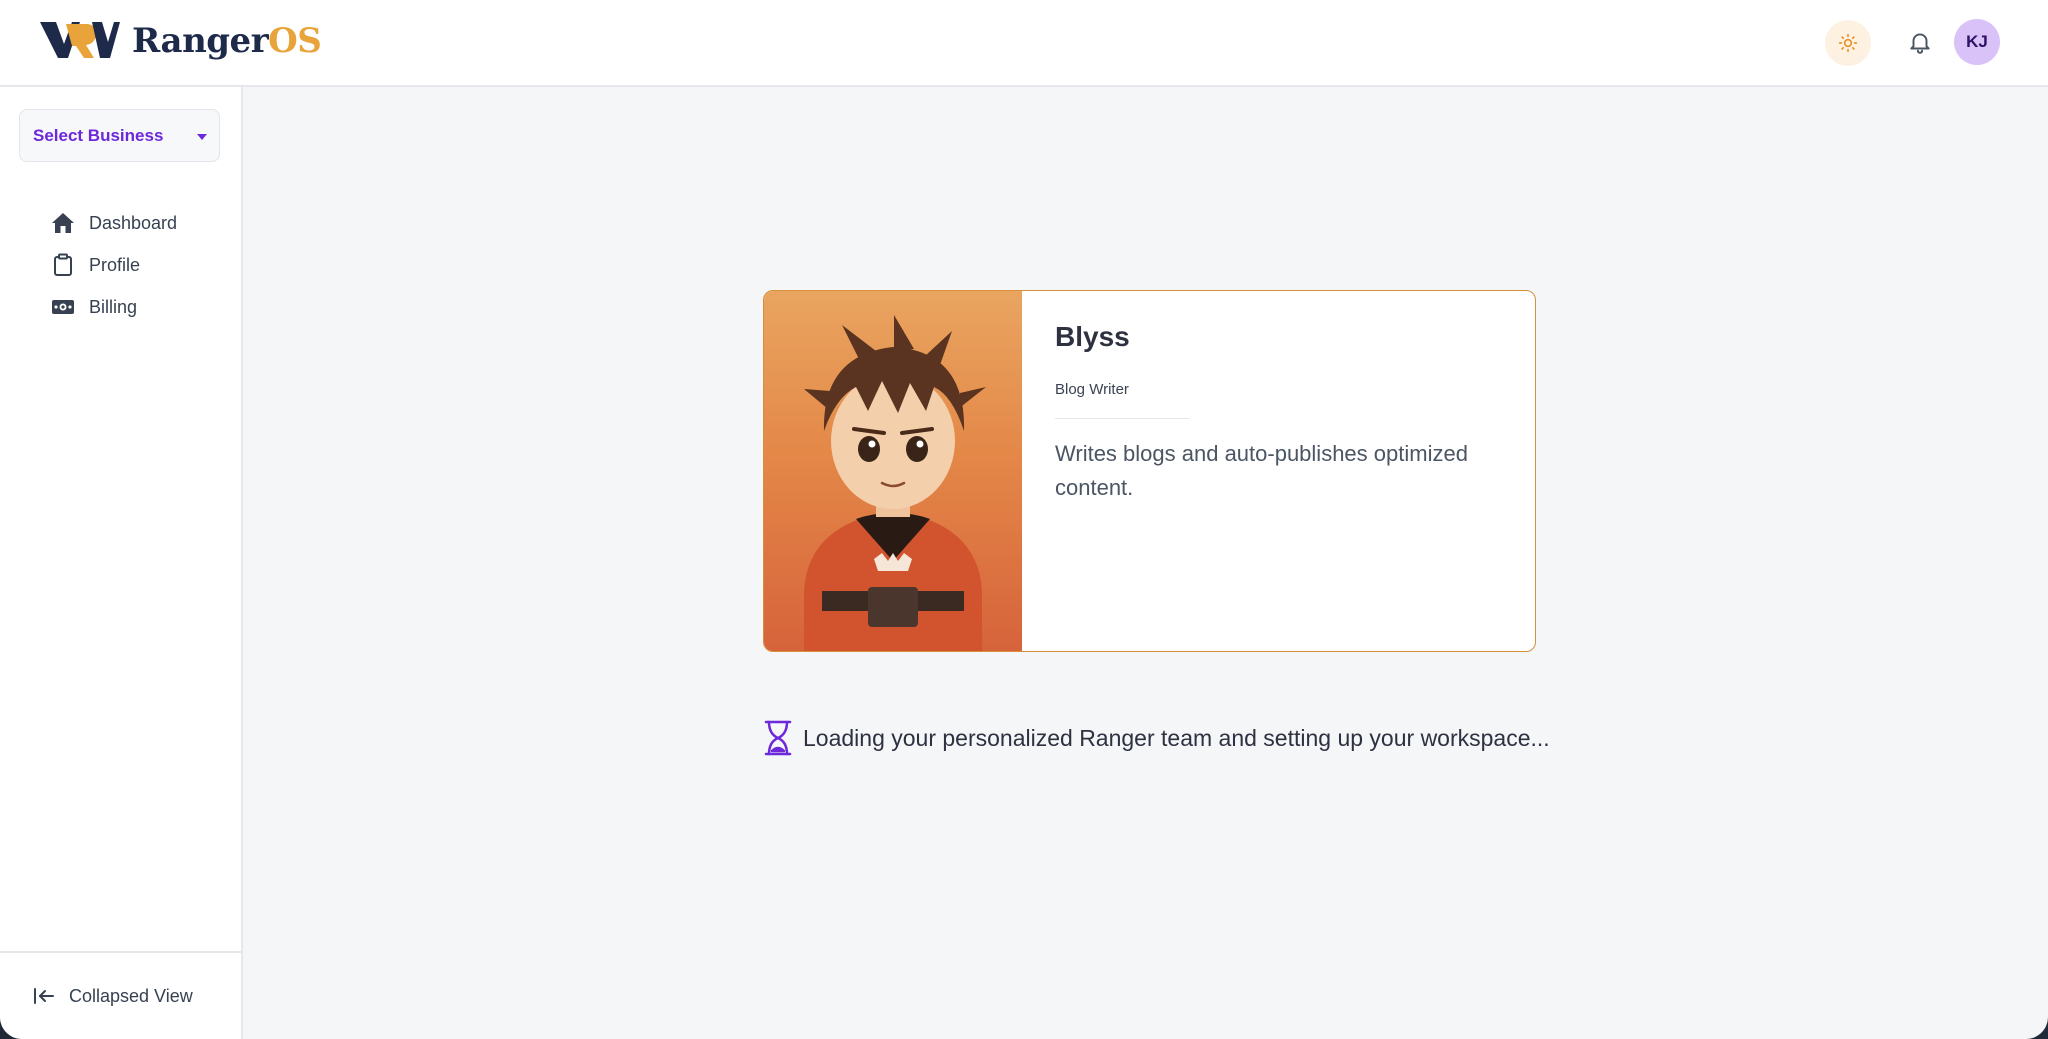  What do you see at coordinates (63, 223) in the screenshot?
I see `home-icon` at bounding box center [63, 223].